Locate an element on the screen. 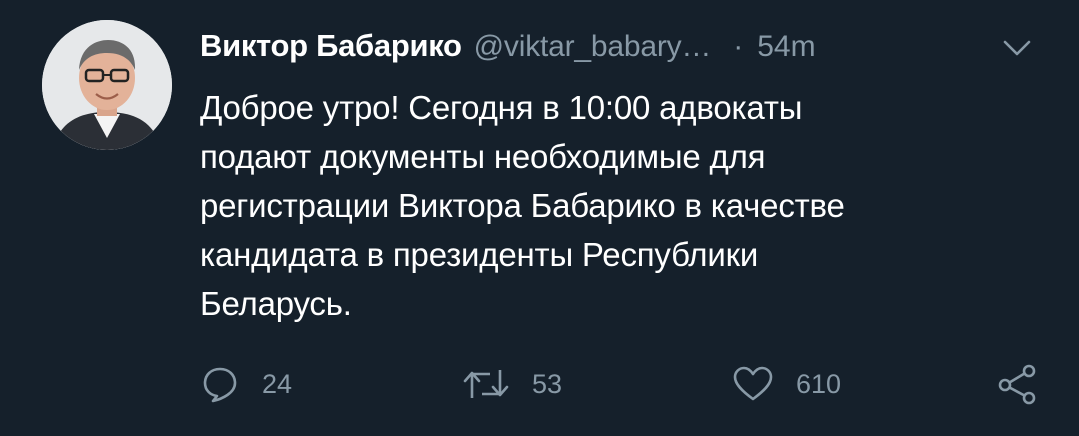 The width and height of the screenshot is (1079, 436). like-button: 610 is located at coordinates (786, 384).